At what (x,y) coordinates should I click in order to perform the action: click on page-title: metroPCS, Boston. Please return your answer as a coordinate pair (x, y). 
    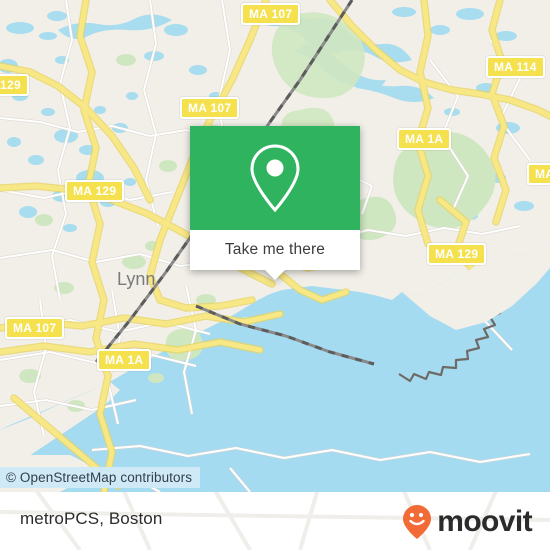
    Looking at the image, I should click on (91, 518).